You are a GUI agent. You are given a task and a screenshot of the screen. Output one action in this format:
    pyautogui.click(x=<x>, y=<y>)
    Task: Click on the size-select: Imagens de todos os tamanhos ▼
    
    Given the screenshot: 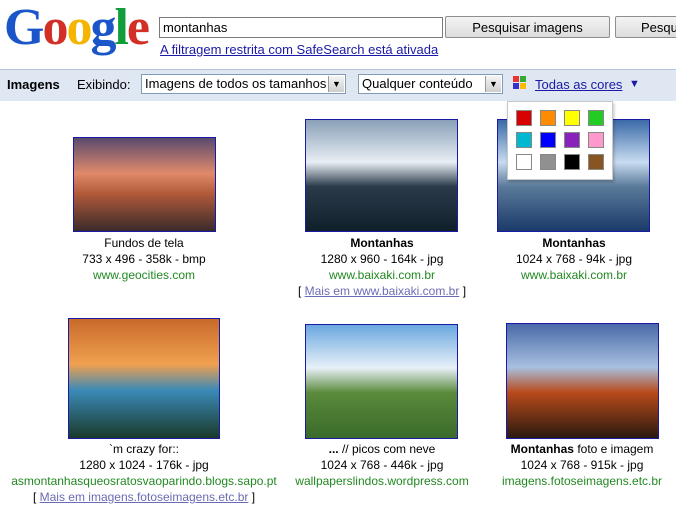 What is the action you would take?
    pyautogui.click(x=243, y=84)
    